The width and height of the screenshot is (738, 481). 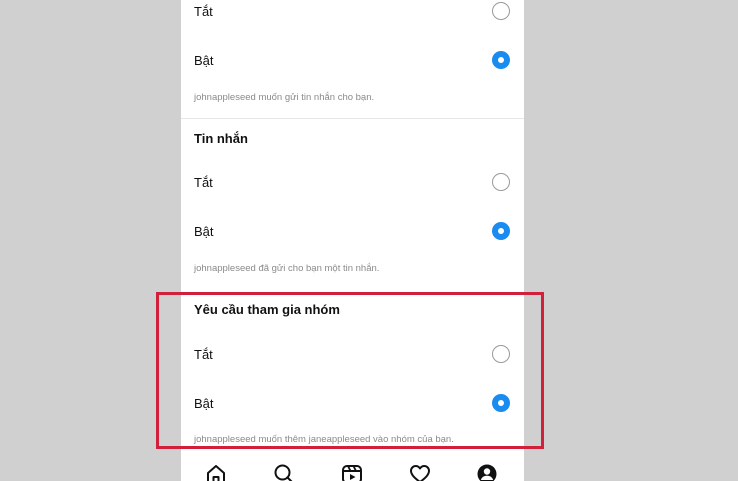 I want to click on reels-icon, so click(x=352, y=472).